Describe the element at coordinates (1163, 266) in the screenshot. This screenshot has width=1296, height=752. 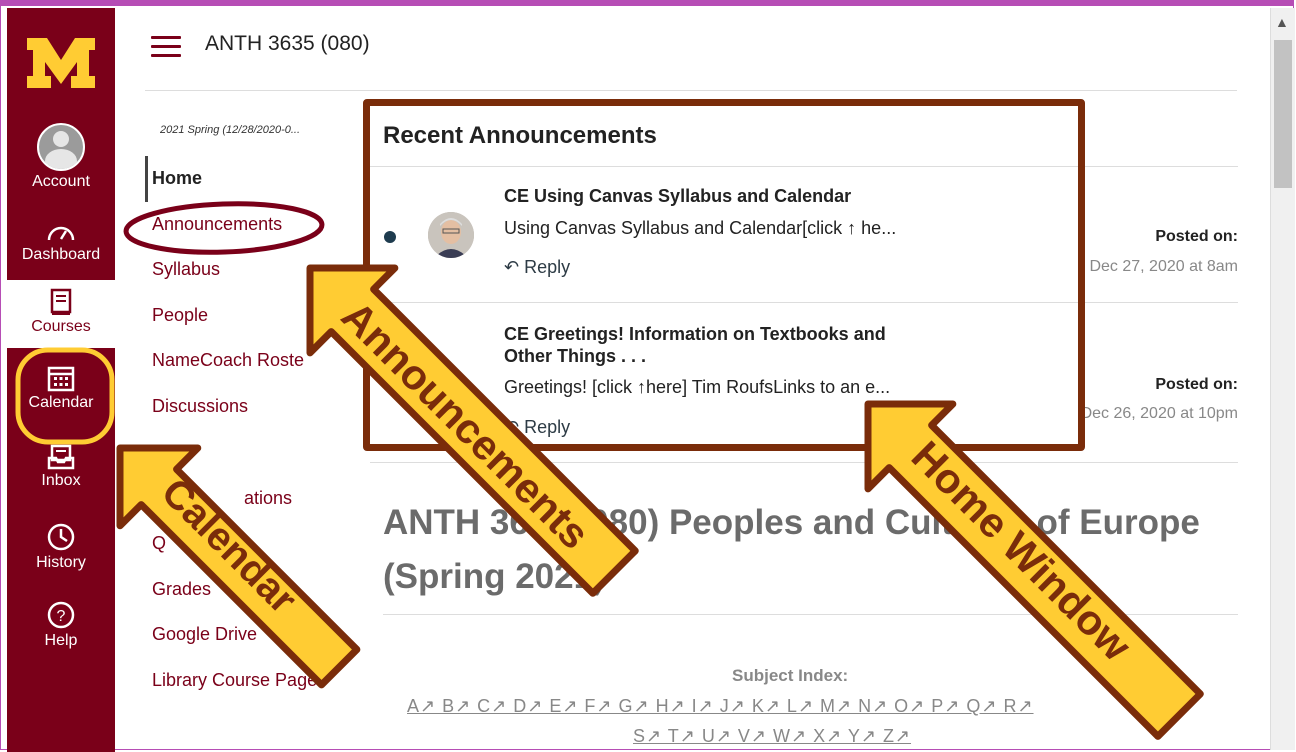
I see `announcement-1-posted-date: Dec 27, 2020 at 8am` at that location.